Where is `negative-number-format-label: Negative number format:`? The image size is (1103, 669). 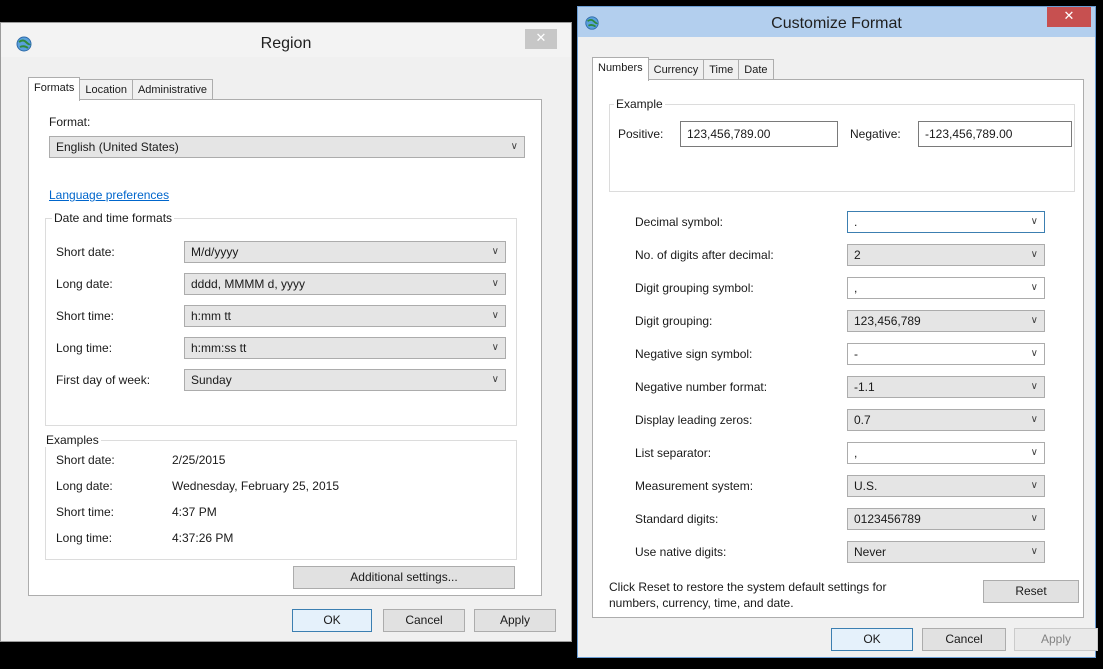 negative-number-format-label: Negative number format: is located at coordinates (701, 387).